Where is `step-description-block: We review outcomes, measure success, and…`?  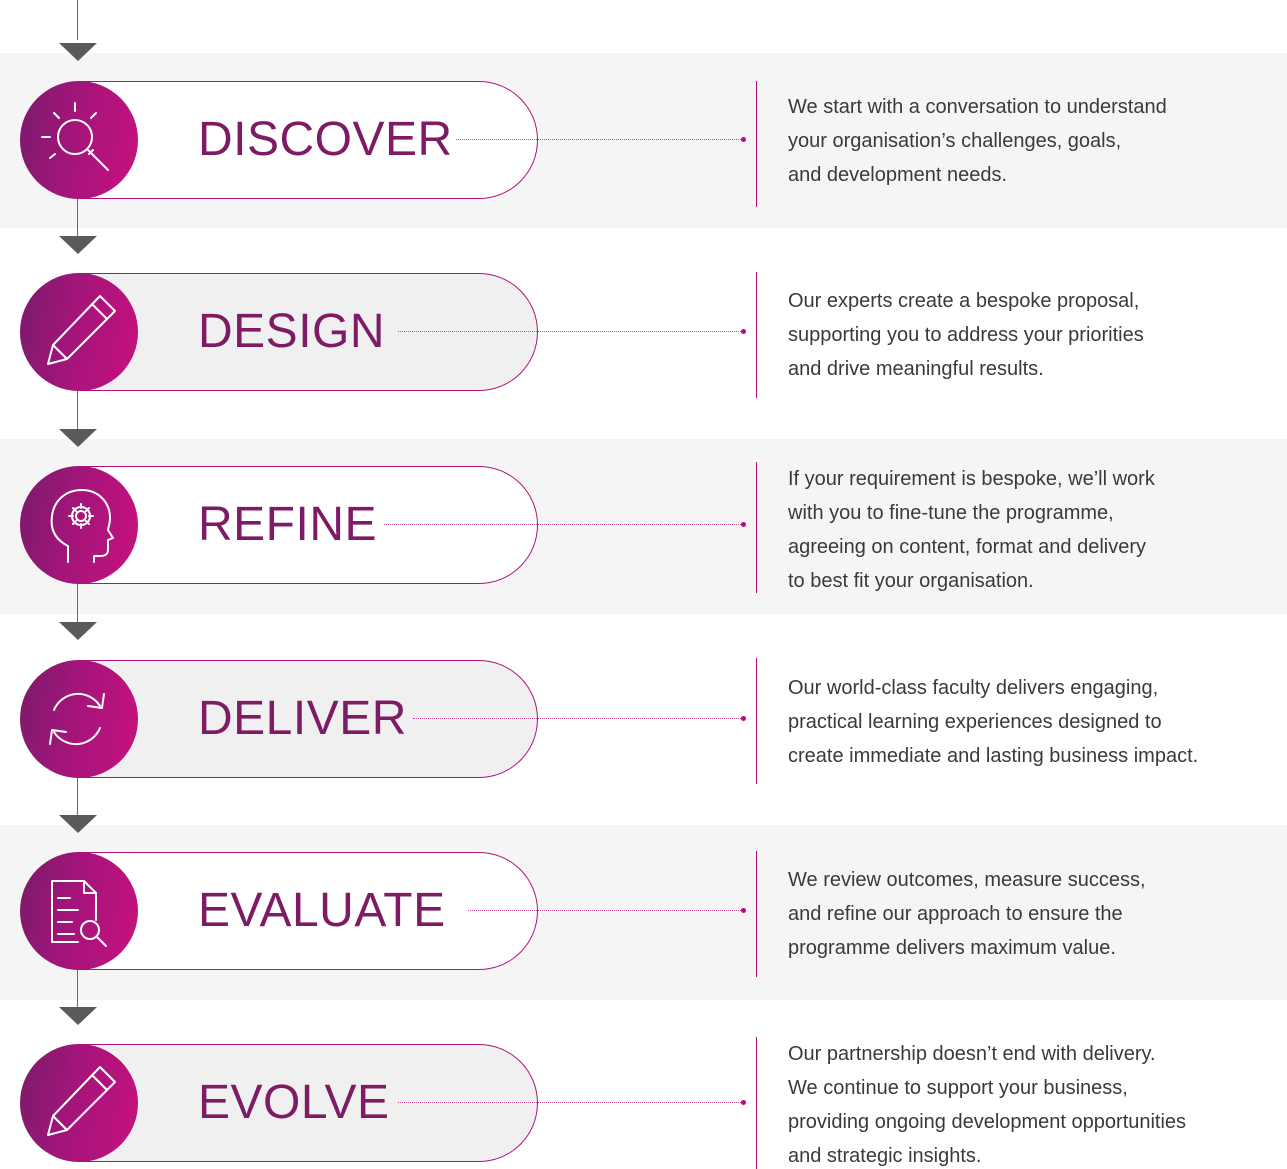 step-description-block: We review outcomes, measure success, and… is located at coordinates (1021, 914).